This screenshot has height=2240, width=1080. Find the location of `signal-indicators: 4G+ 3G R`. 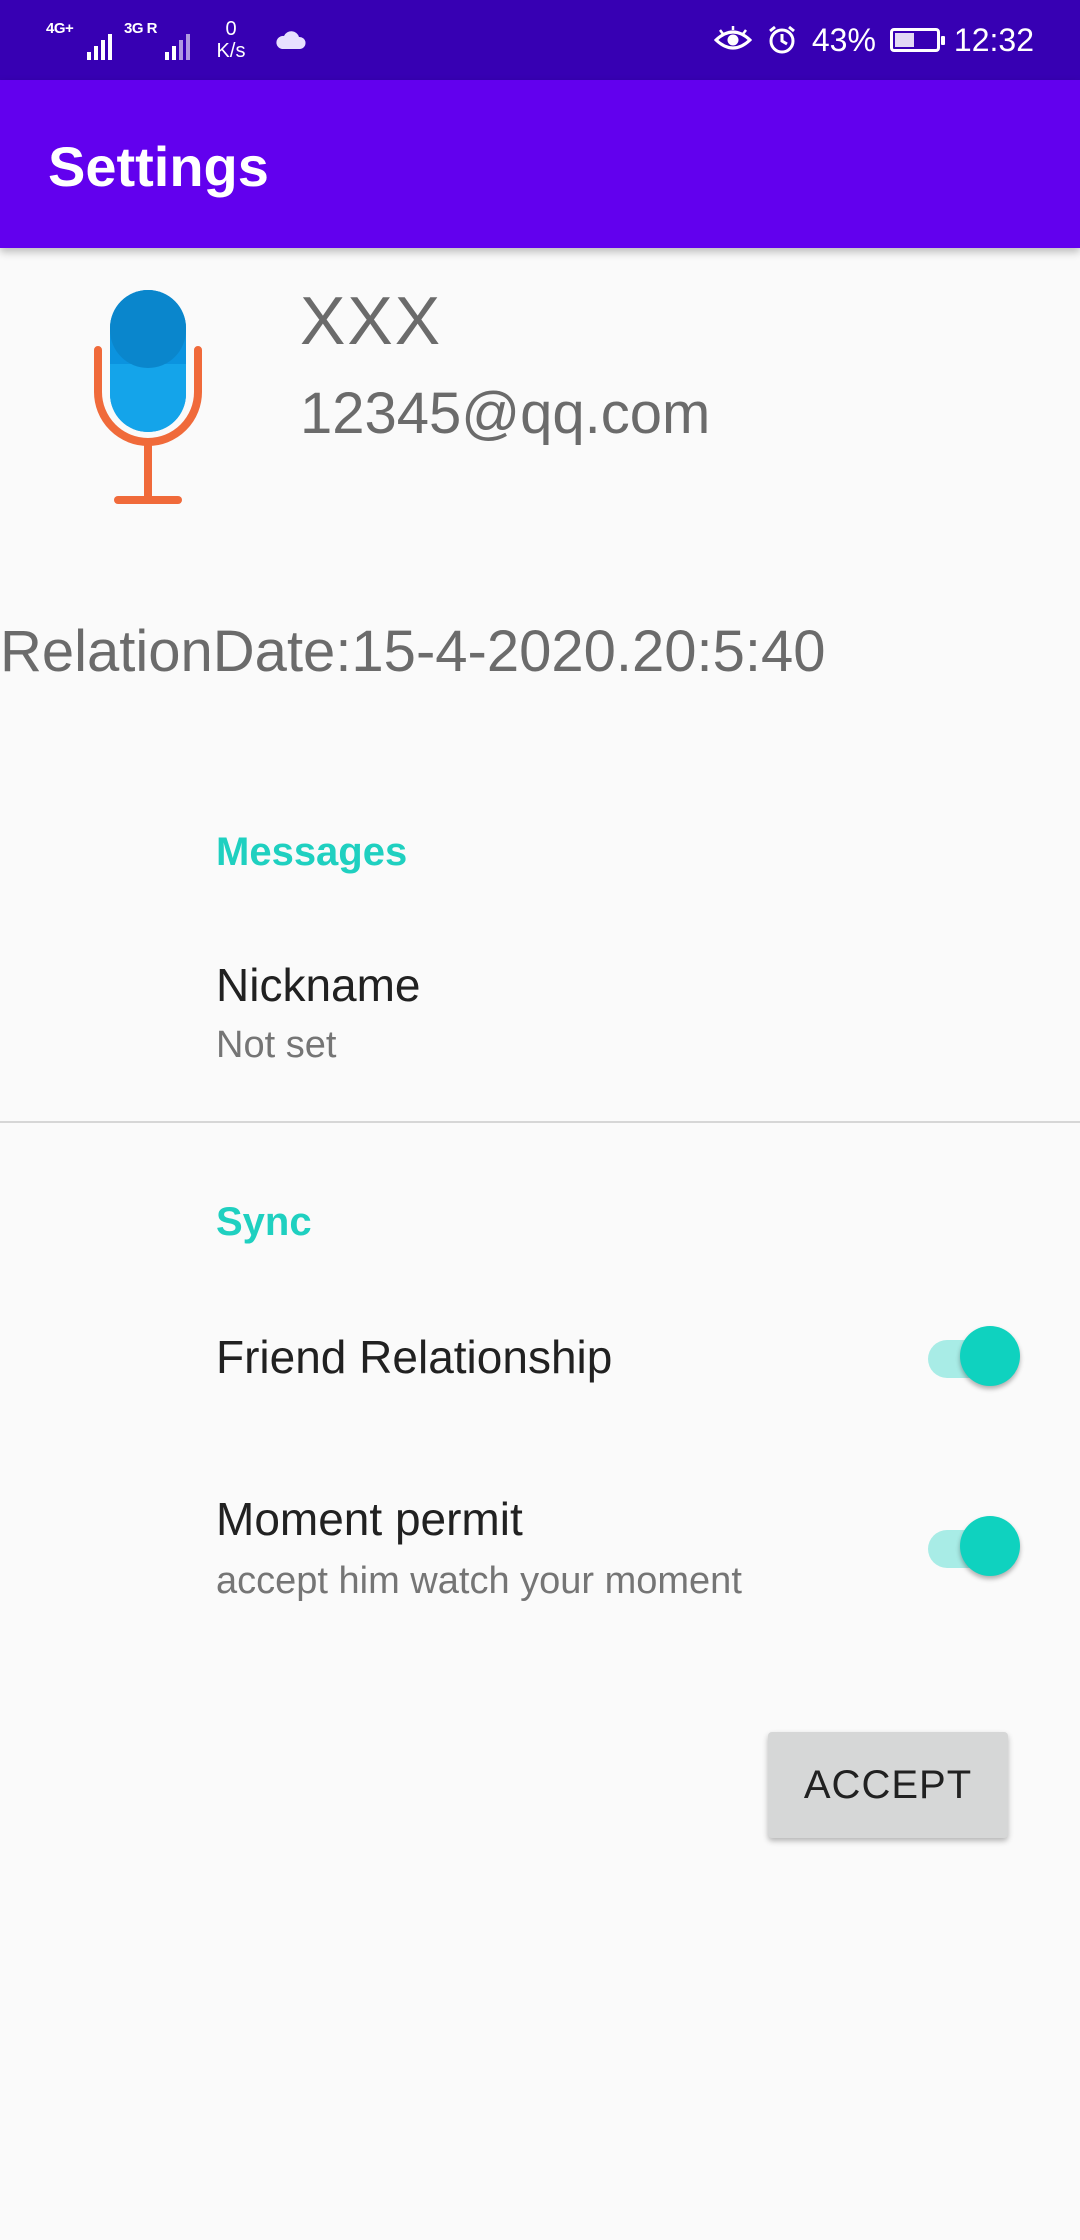

signal-indicators: 4G+ 3G R is located at coordinates (118, 40).